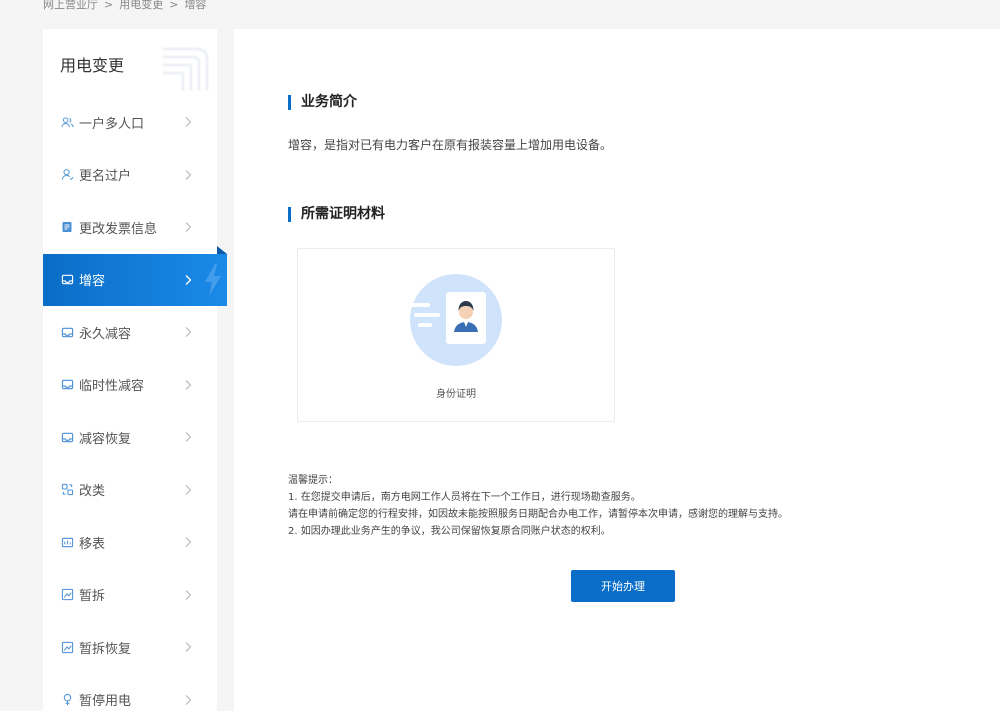  I want to click on material-card-id: 身份证明, so click(456, 335).